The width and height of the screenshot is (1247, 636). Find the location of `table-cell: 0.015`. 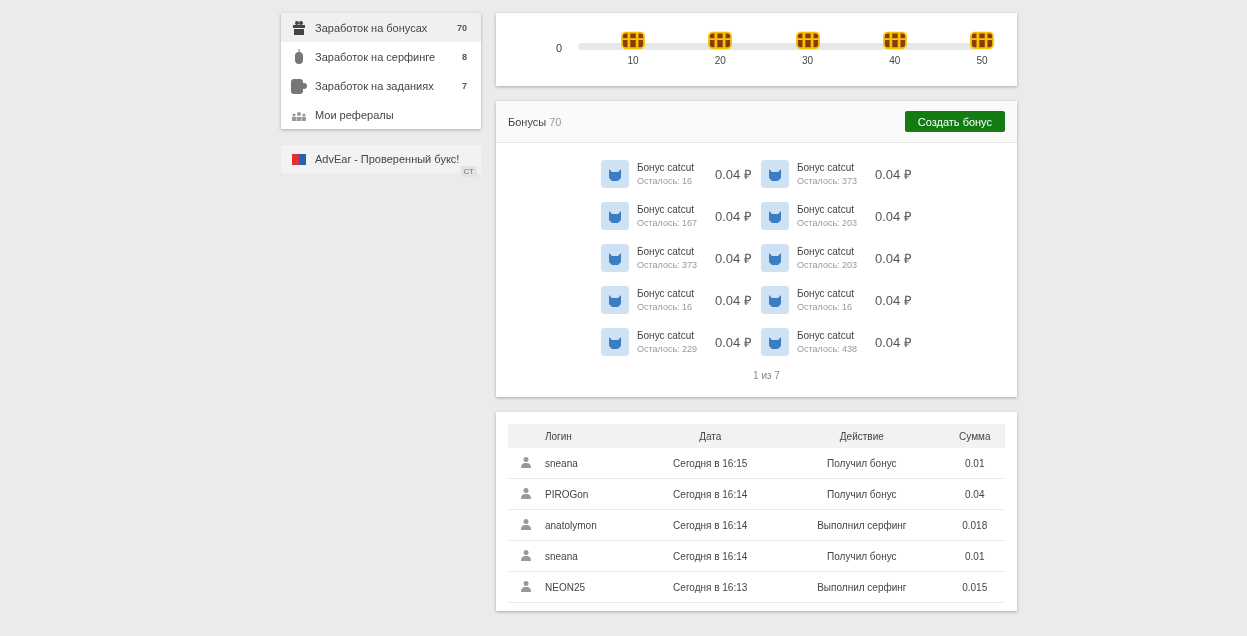

table-cell: 0.015 is located at coordinates (974, 587).